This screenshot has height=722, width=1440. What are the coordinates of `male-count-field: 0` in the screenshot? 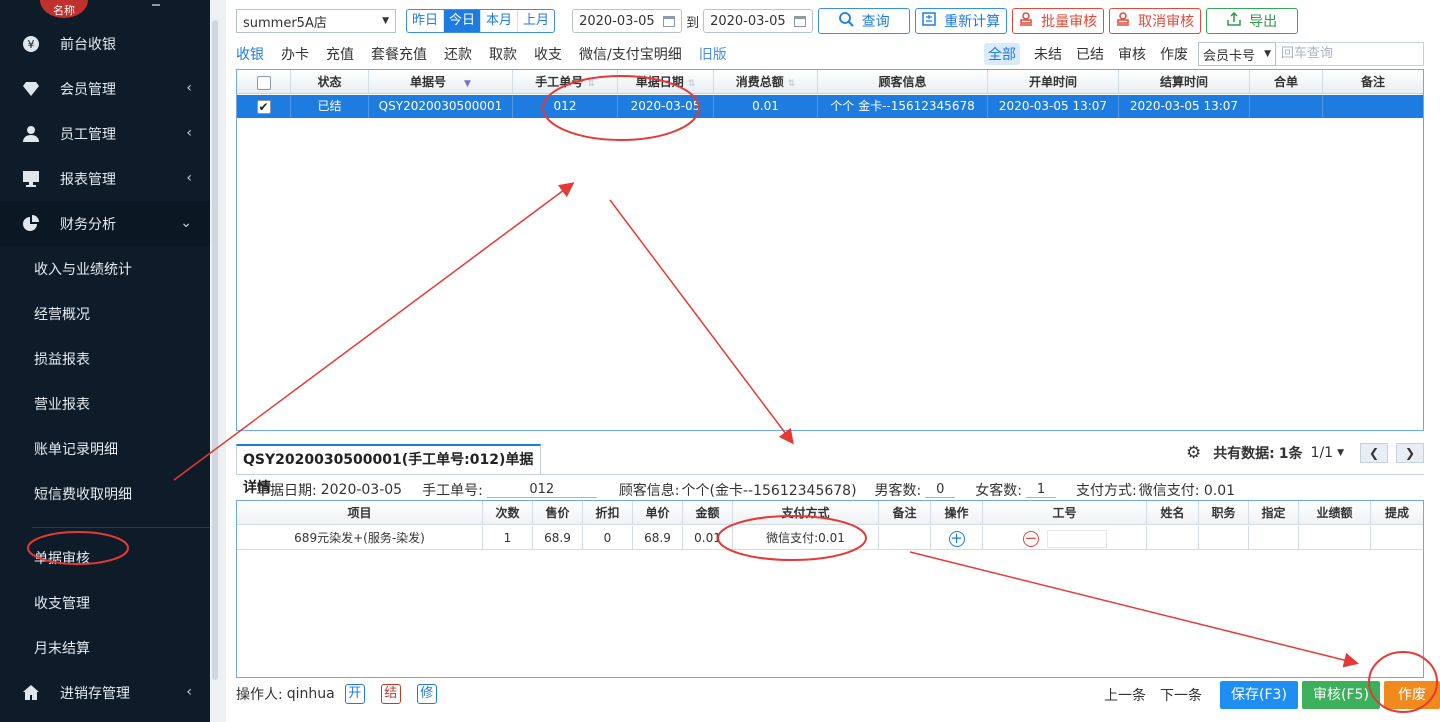 It's located at (940, 490).